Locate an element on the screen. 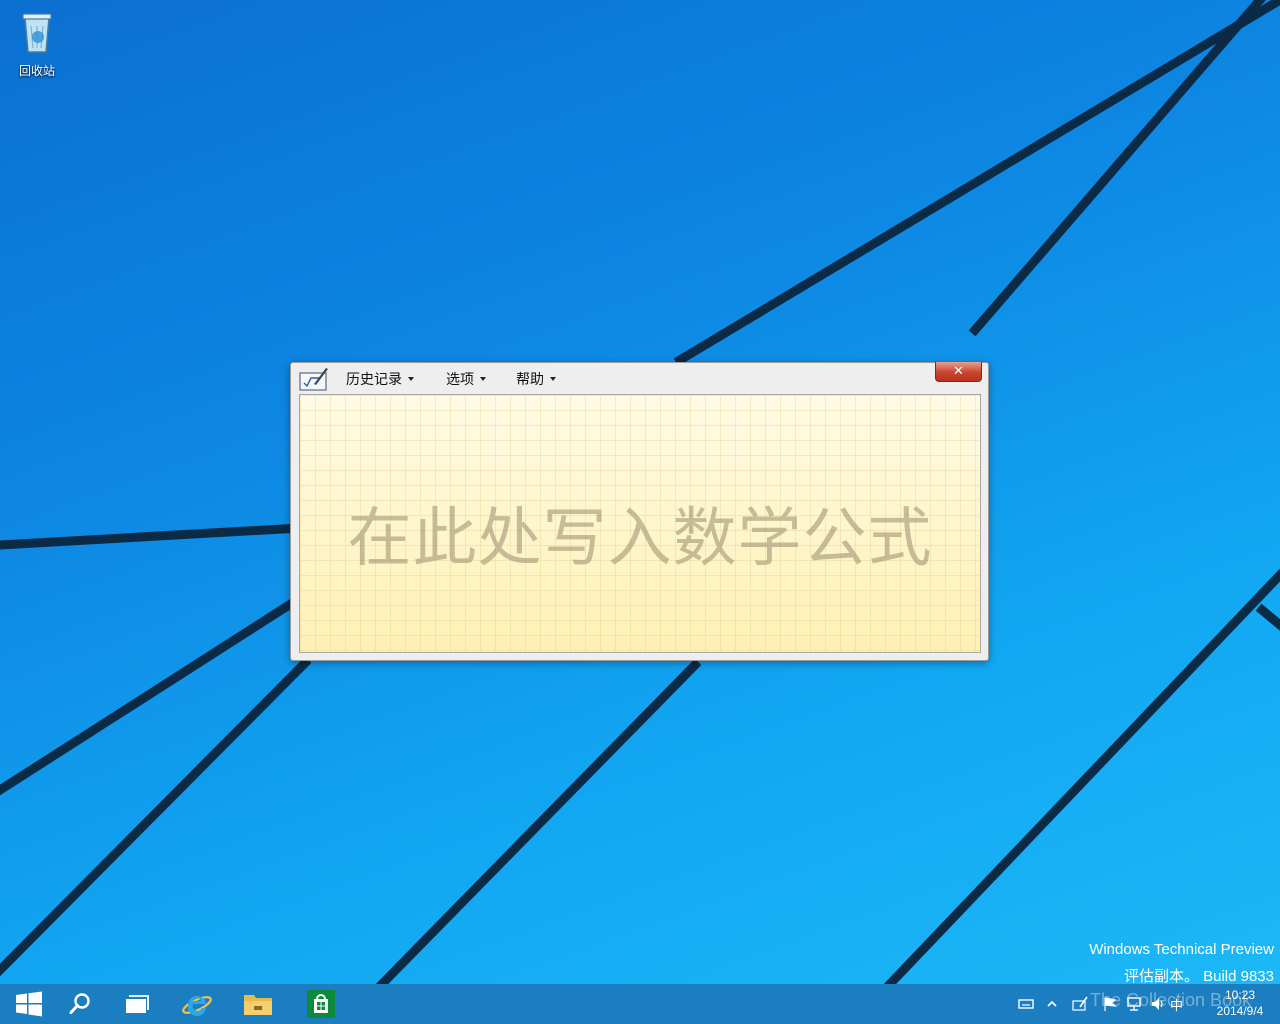 The image size is (1280, 1024). system-tray: The Collection Book 中 10:23 2014/9/4 is located at coordinates (1140, 1004).